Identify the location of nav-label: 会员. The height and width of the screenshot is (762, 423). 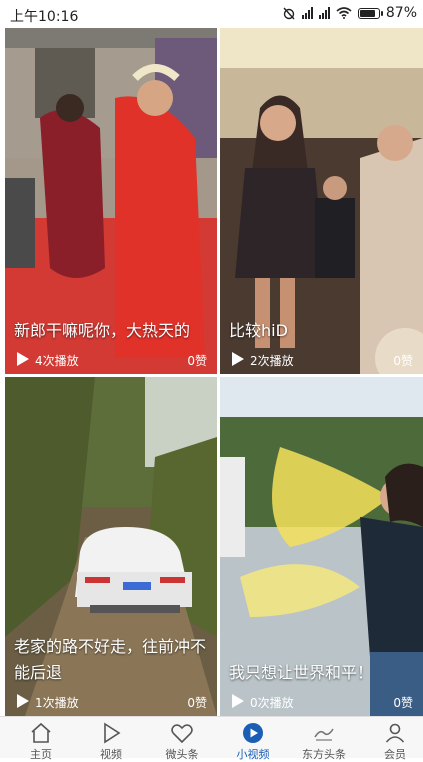
(395, 754).